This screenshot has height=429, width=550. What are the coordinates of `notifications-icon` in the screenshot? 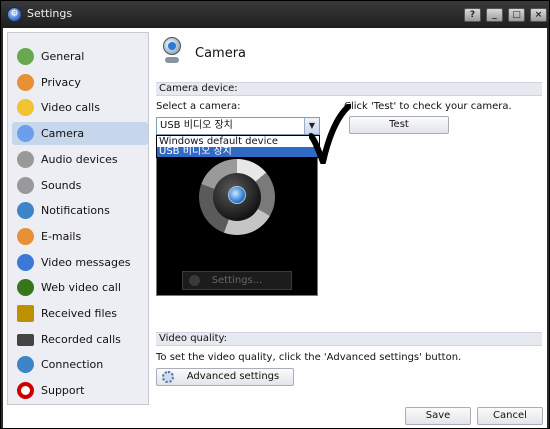 It's located at (25, 210).